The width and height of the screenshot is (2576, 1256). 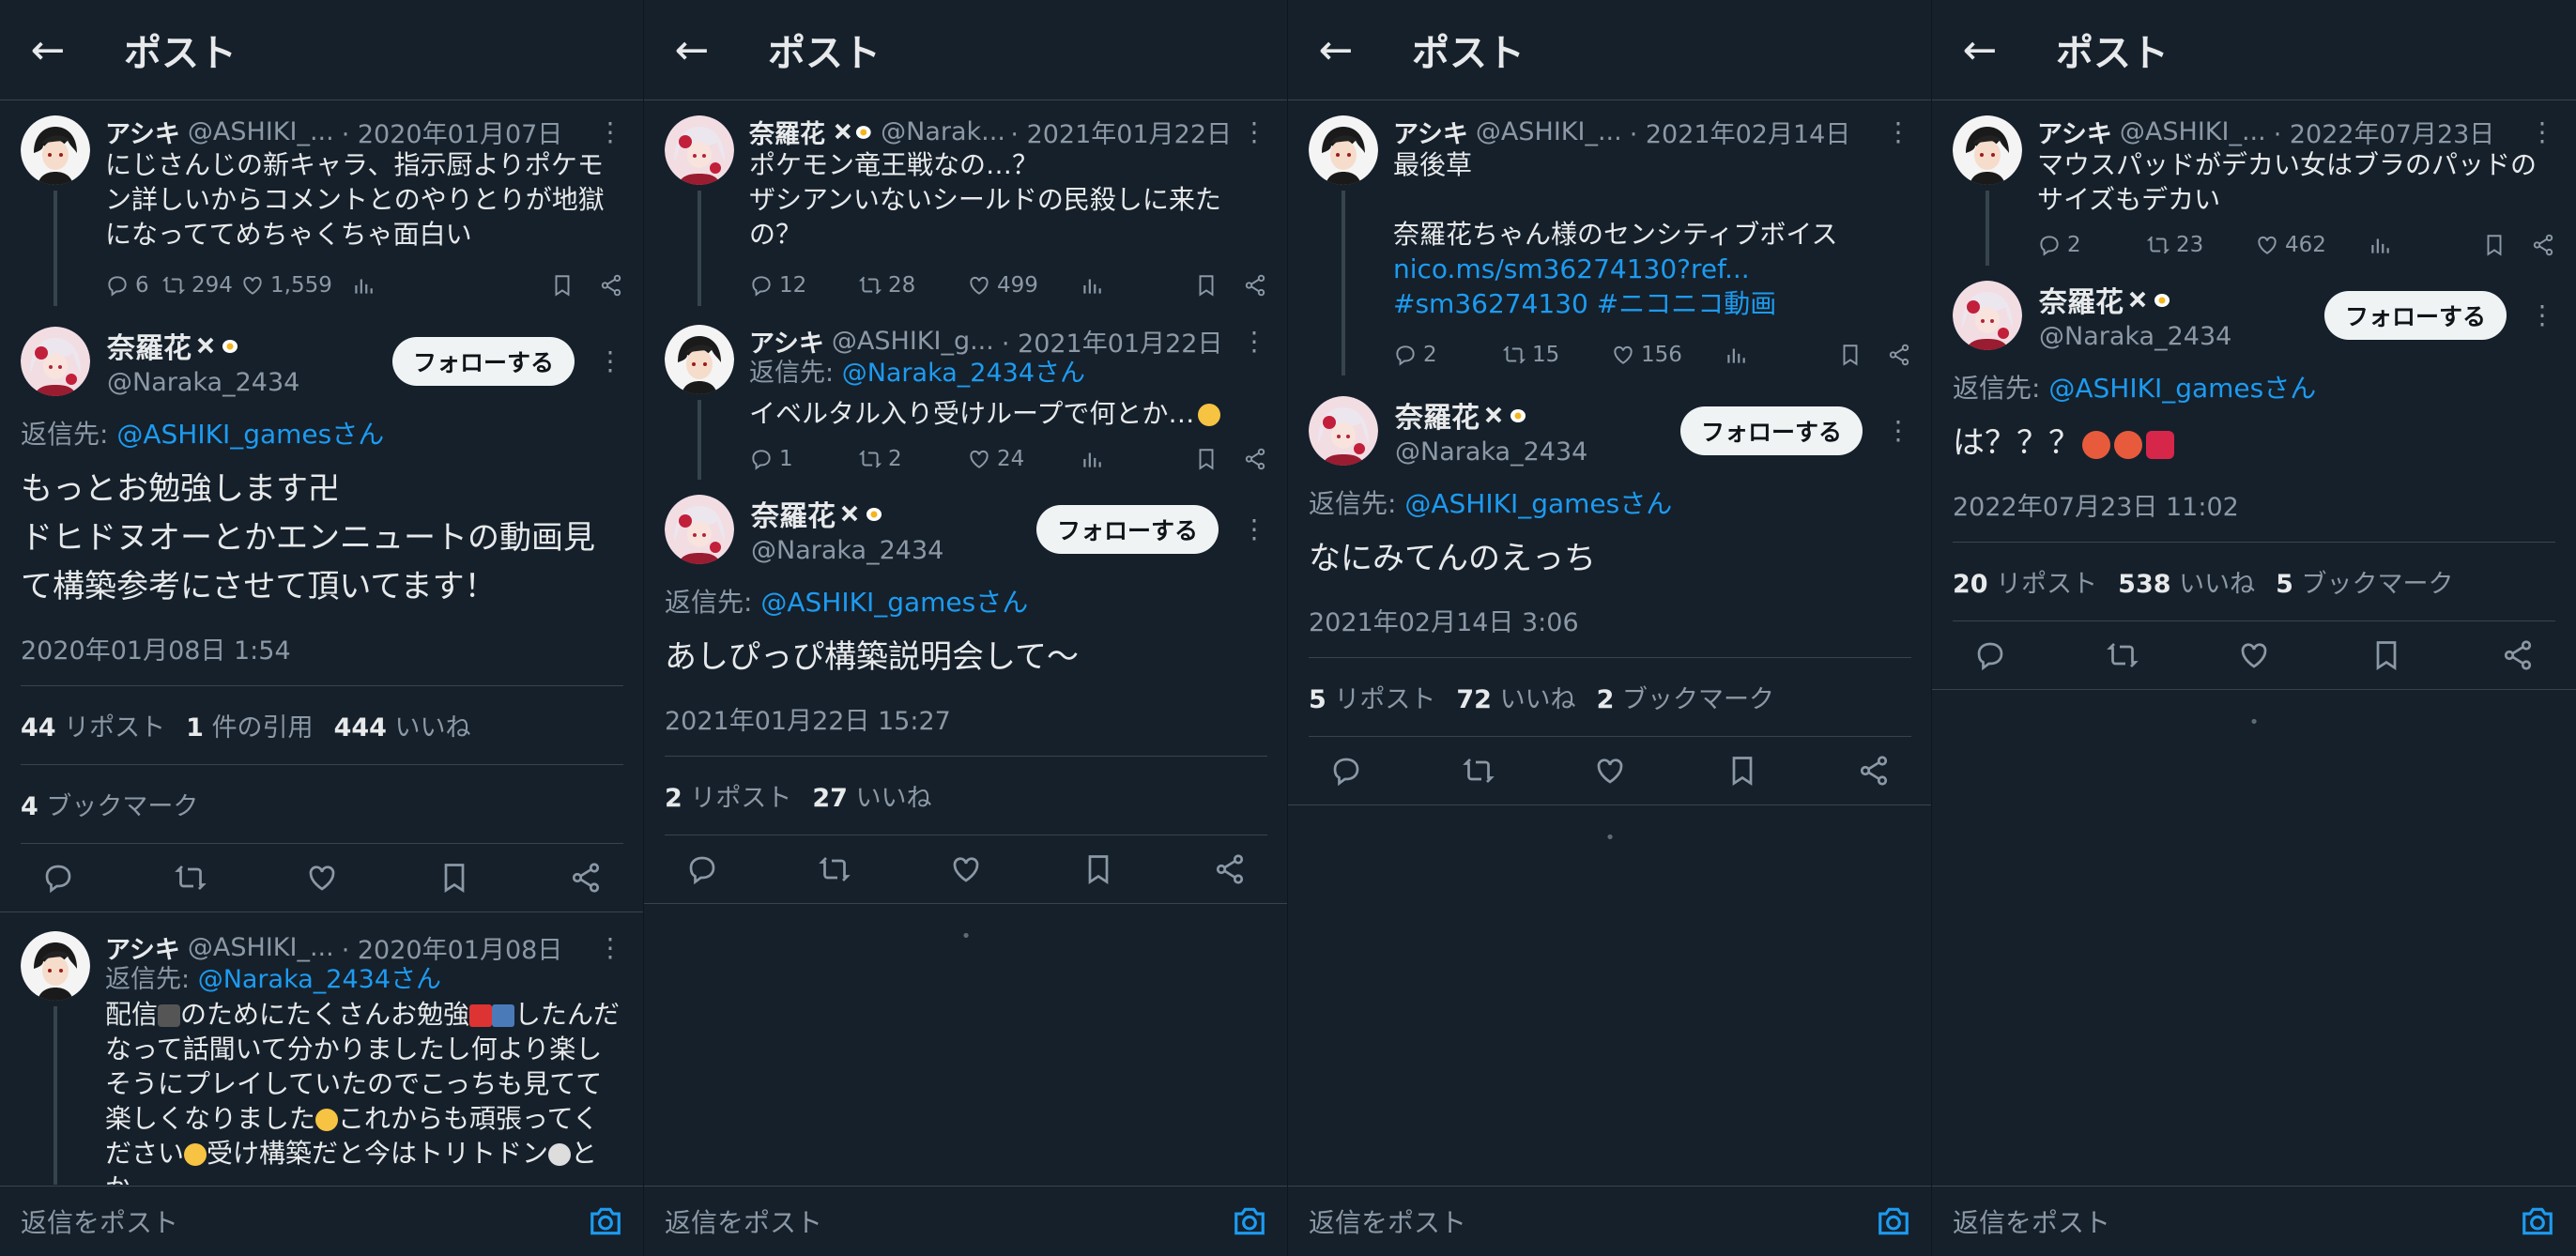 What do you see at coordinates (1557, 355) in the screenshot?
I see `repost-button: 15` at bounding box center [1557, 355].